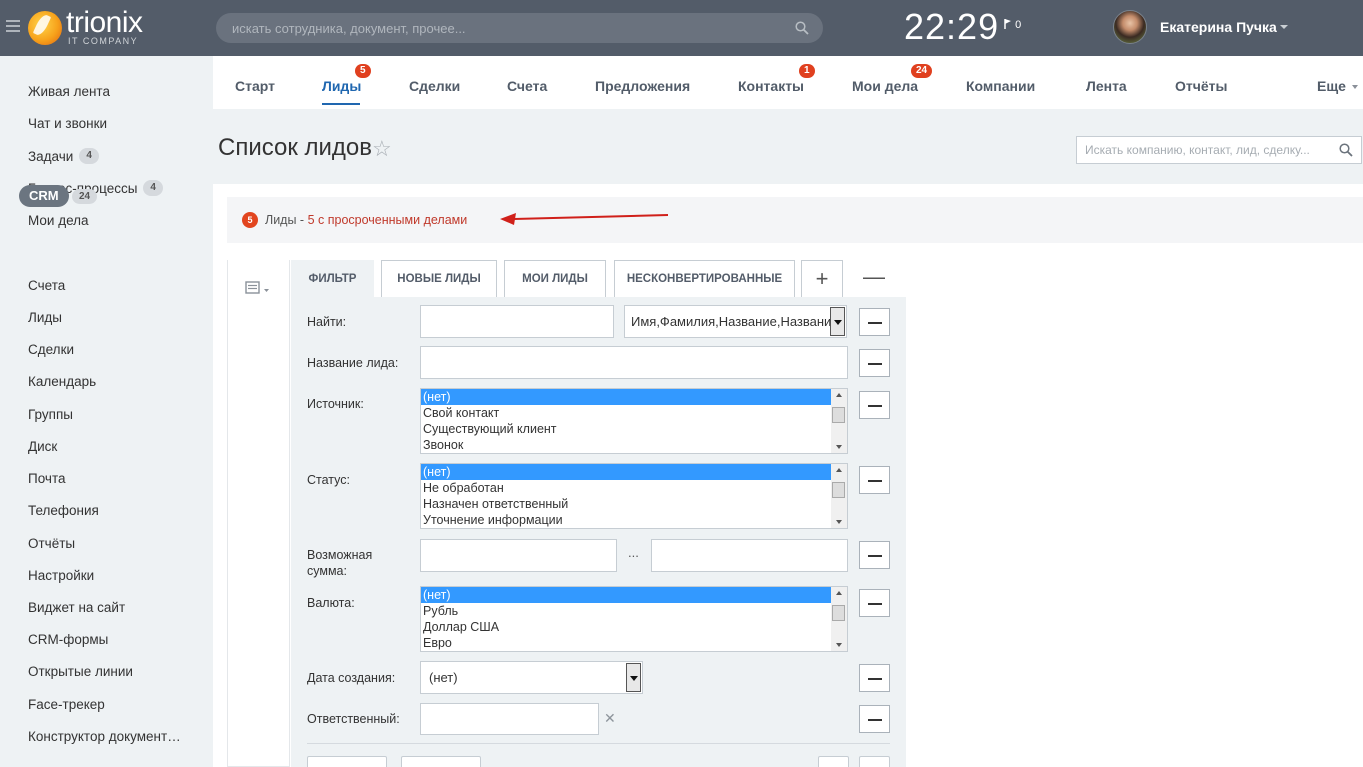  Describe the element at coordinates (735, 321) in the screenshot. I see `find-fields-select: Имя,Фамилия,Название,Название` at that location.